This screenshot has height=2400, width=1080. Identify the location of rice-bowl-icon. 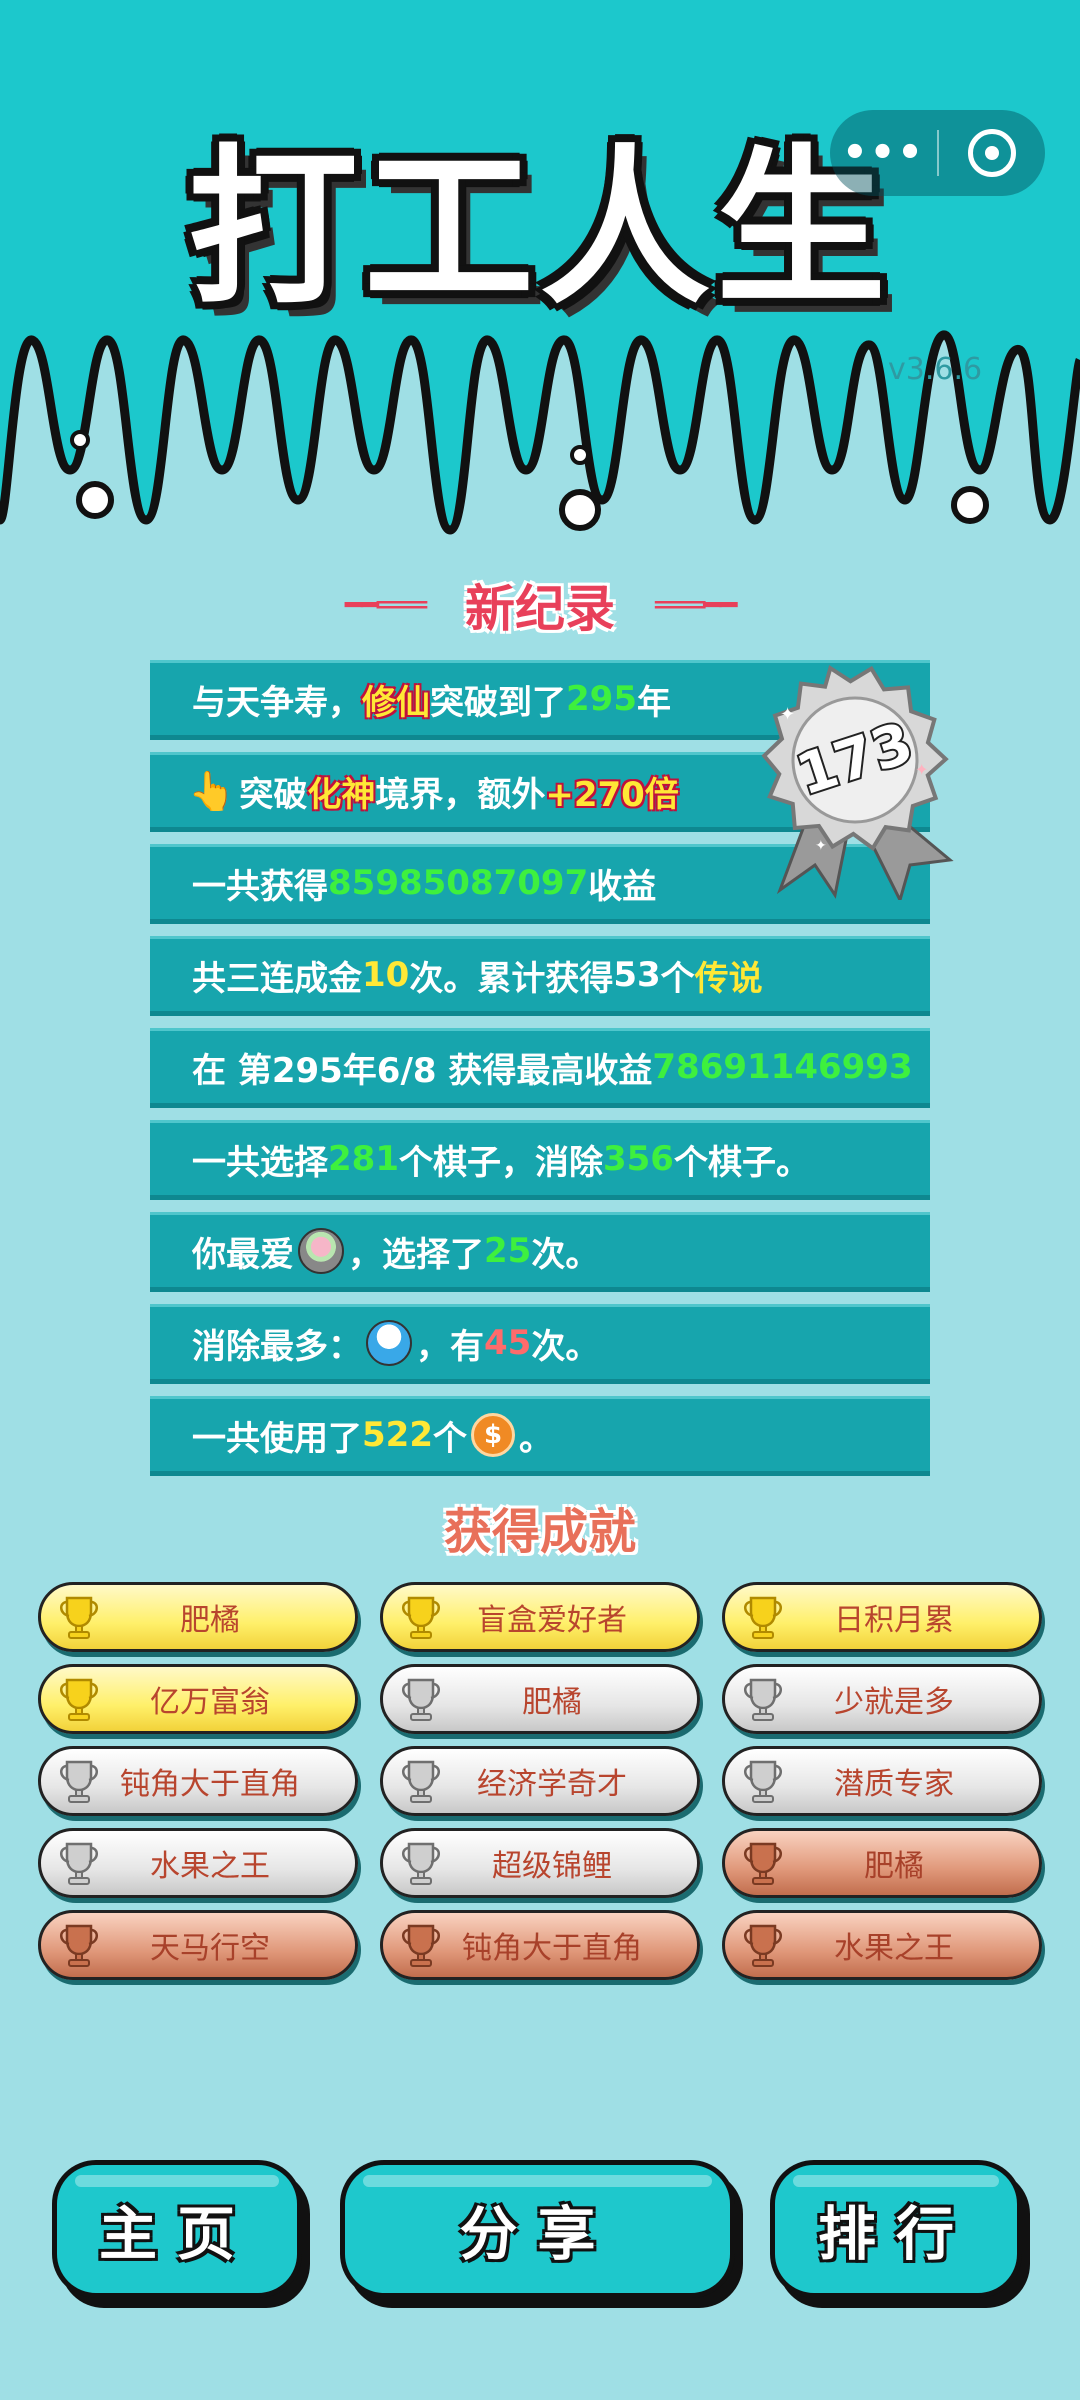
(389, 1343).